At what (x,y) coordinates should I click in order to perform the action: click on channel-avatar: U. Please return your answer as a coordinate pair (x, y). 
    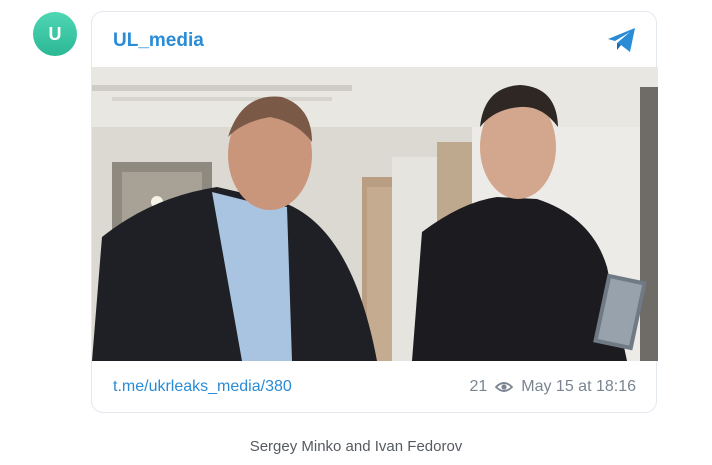
    Looking at the image, I should click on (55, 34).